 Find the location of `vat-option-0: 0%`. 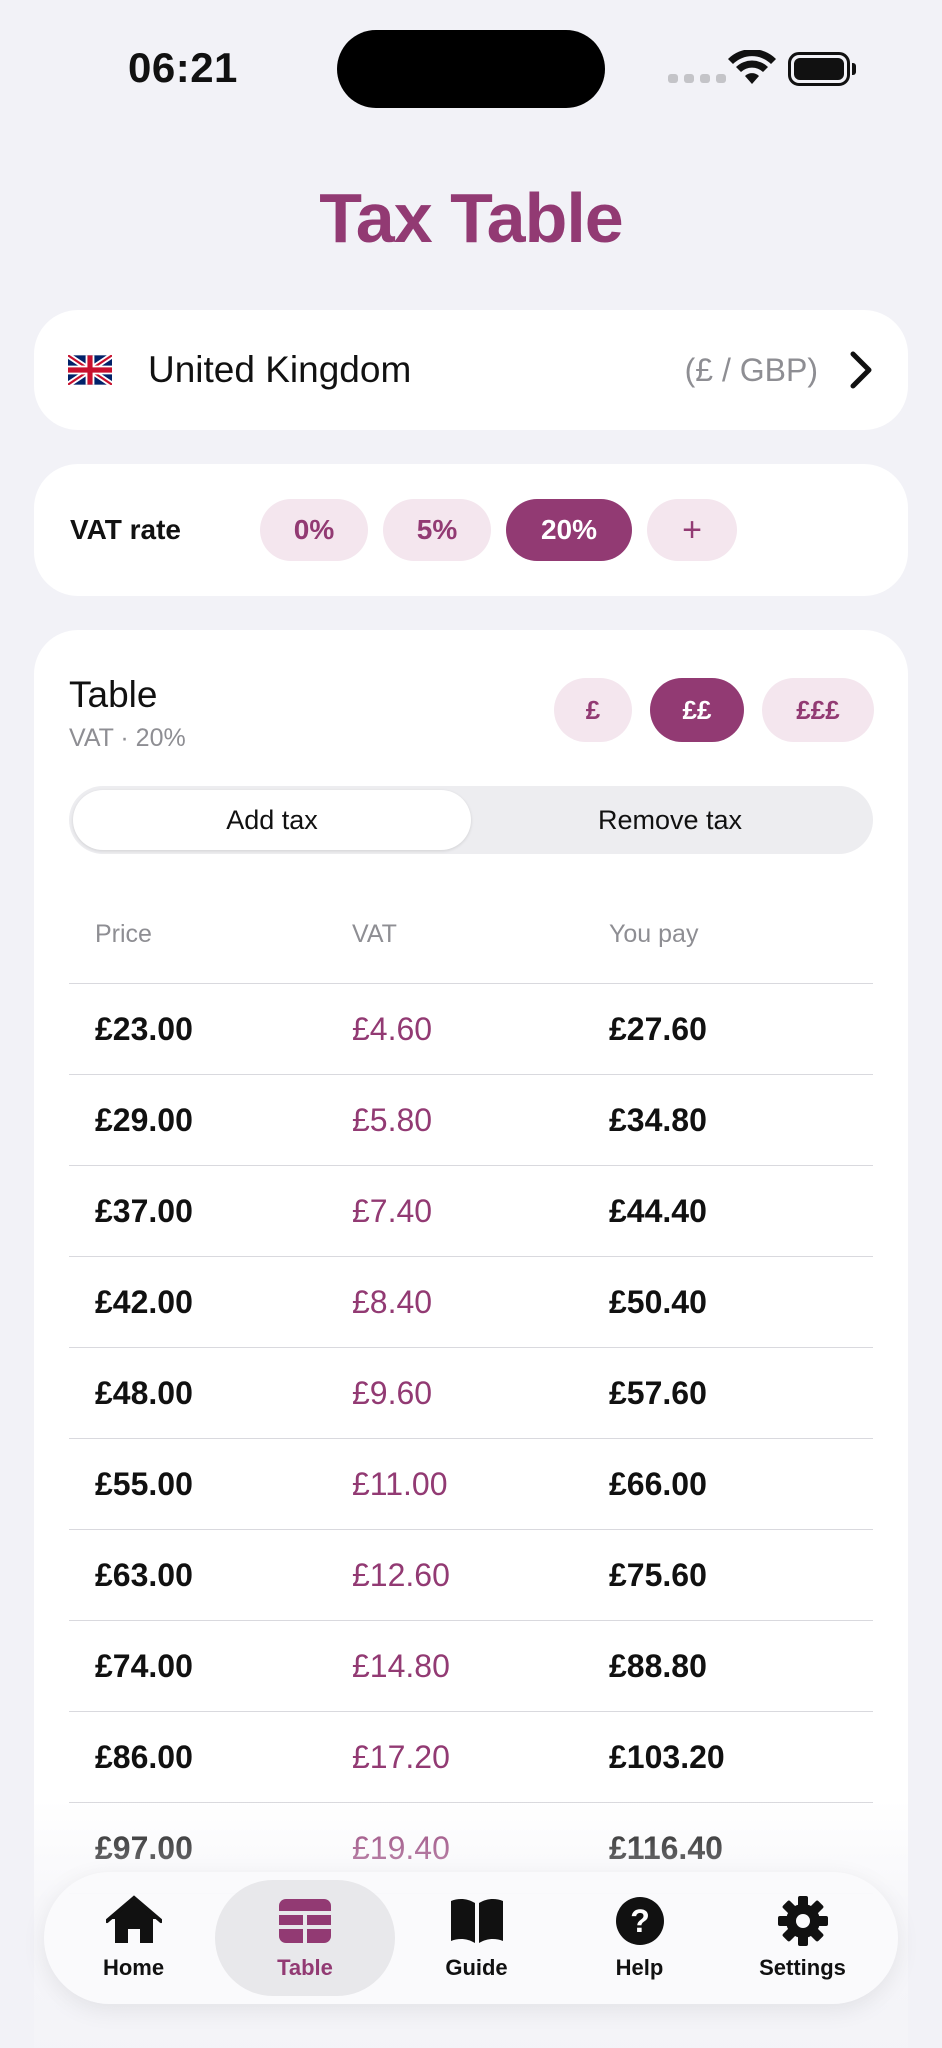

vat-option-0: 0% is located at coordinates (314, 530).